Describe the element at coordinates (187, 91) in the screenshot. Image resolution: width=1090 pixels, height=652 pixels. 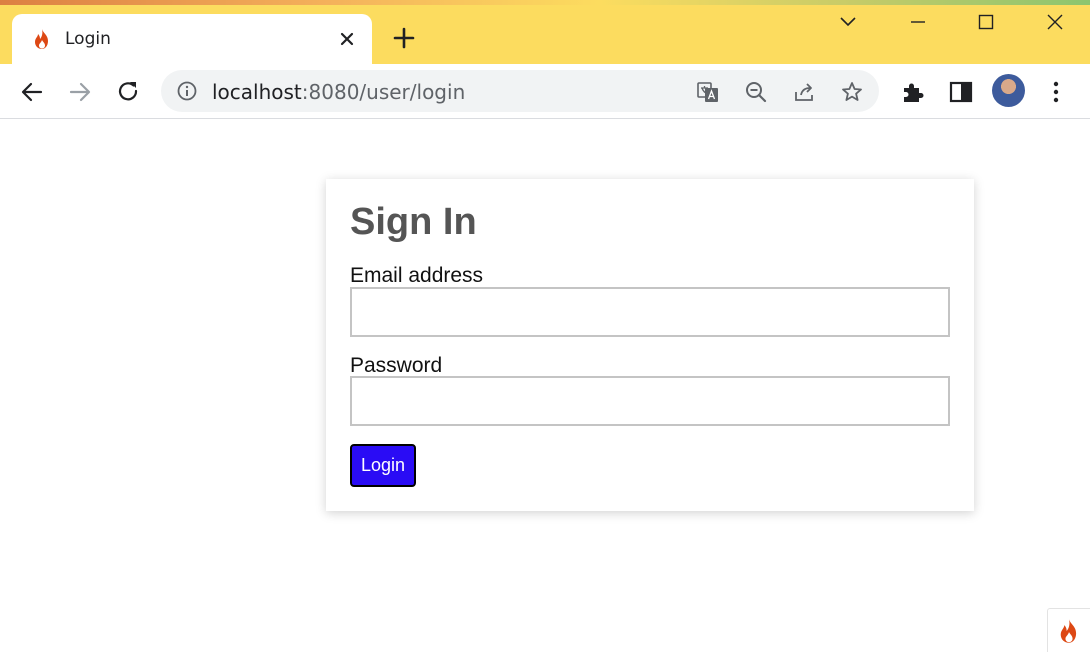
I see `info-icon` at that location.